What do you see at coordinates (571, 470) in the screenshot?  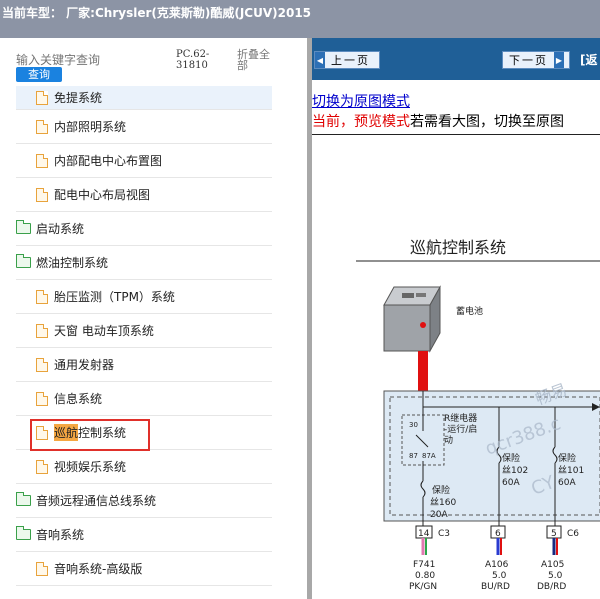 I see `svg-text: 丝101` at bounding box center [571, 470].